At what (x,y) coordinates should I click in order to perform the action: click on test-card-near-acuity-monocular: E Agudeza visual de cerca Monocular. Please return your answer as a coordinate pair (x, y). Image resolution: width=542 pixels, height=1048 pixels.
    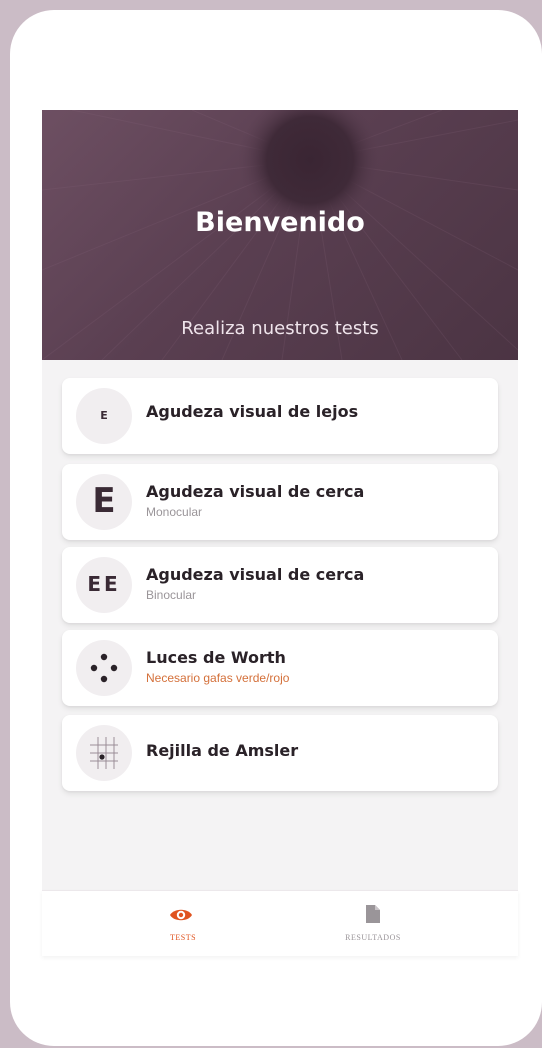
    Looking at the image, I should click on (280, 502).